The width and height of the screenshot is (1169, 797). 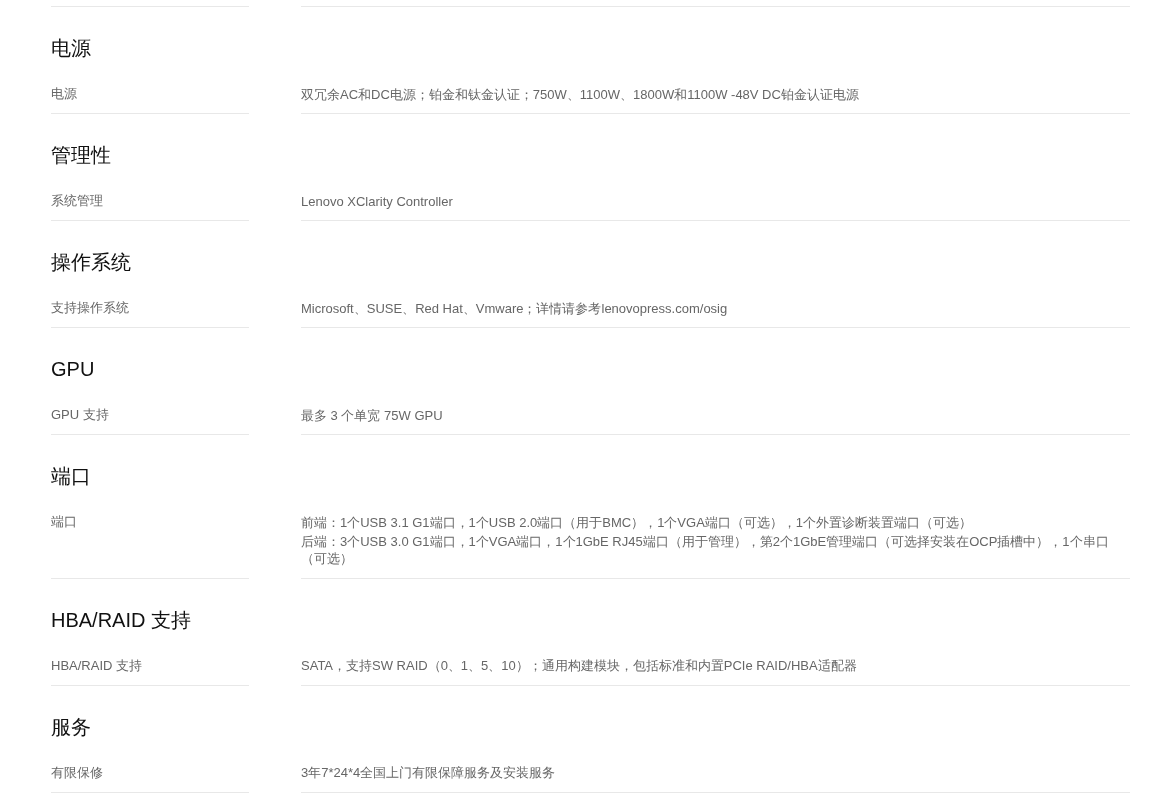 I want to click on spec-label: 系统管理, so click(x=77, y=201).